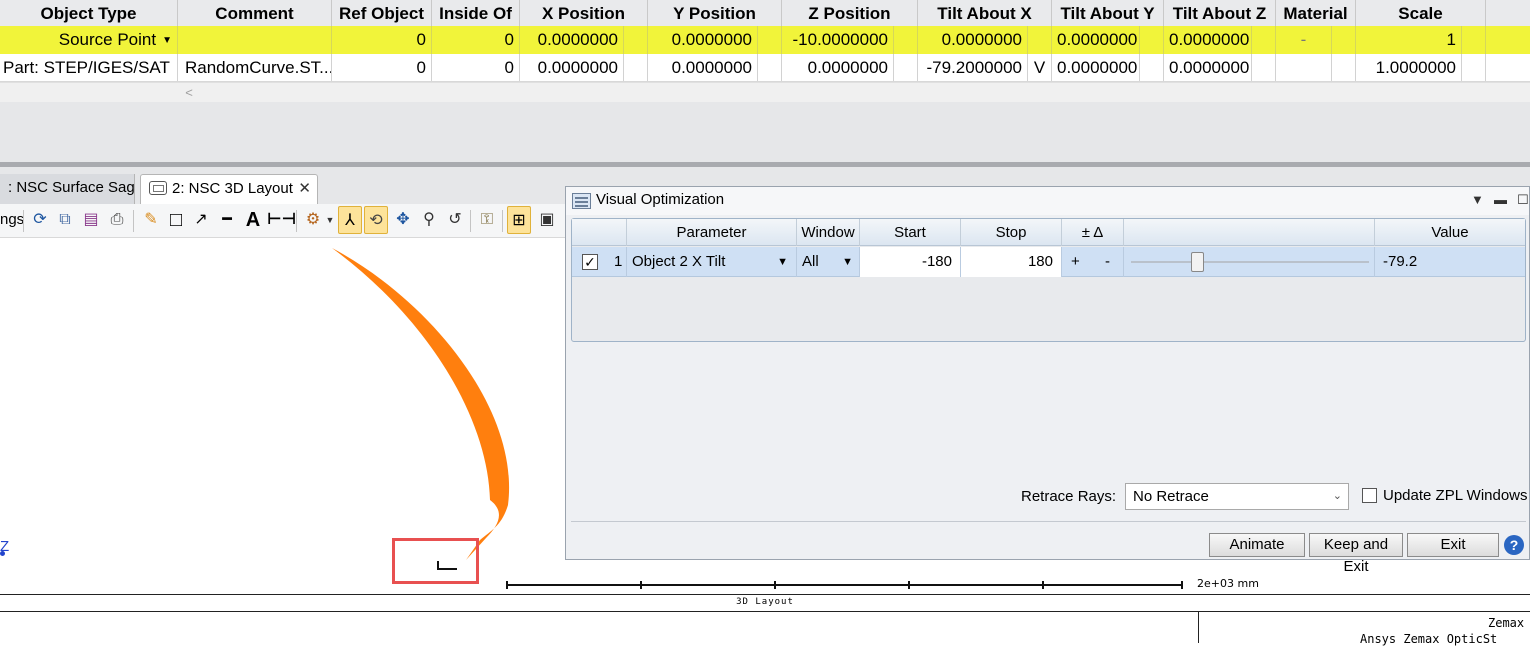 This screenshot has width=1530, height=646. I want to click on refresh-icon: ⟳, so click(40, 220).